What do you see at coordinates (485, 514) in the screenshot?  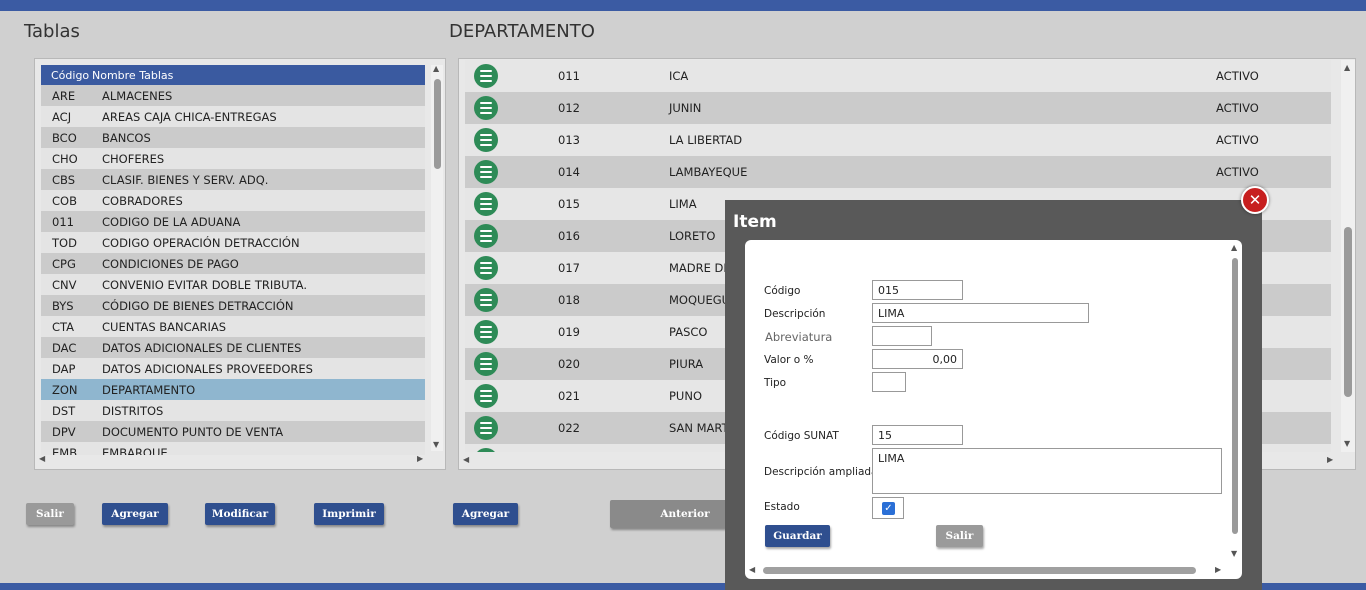 I see `agregar-item-button: Agregar` at bounding box center [485, 514].